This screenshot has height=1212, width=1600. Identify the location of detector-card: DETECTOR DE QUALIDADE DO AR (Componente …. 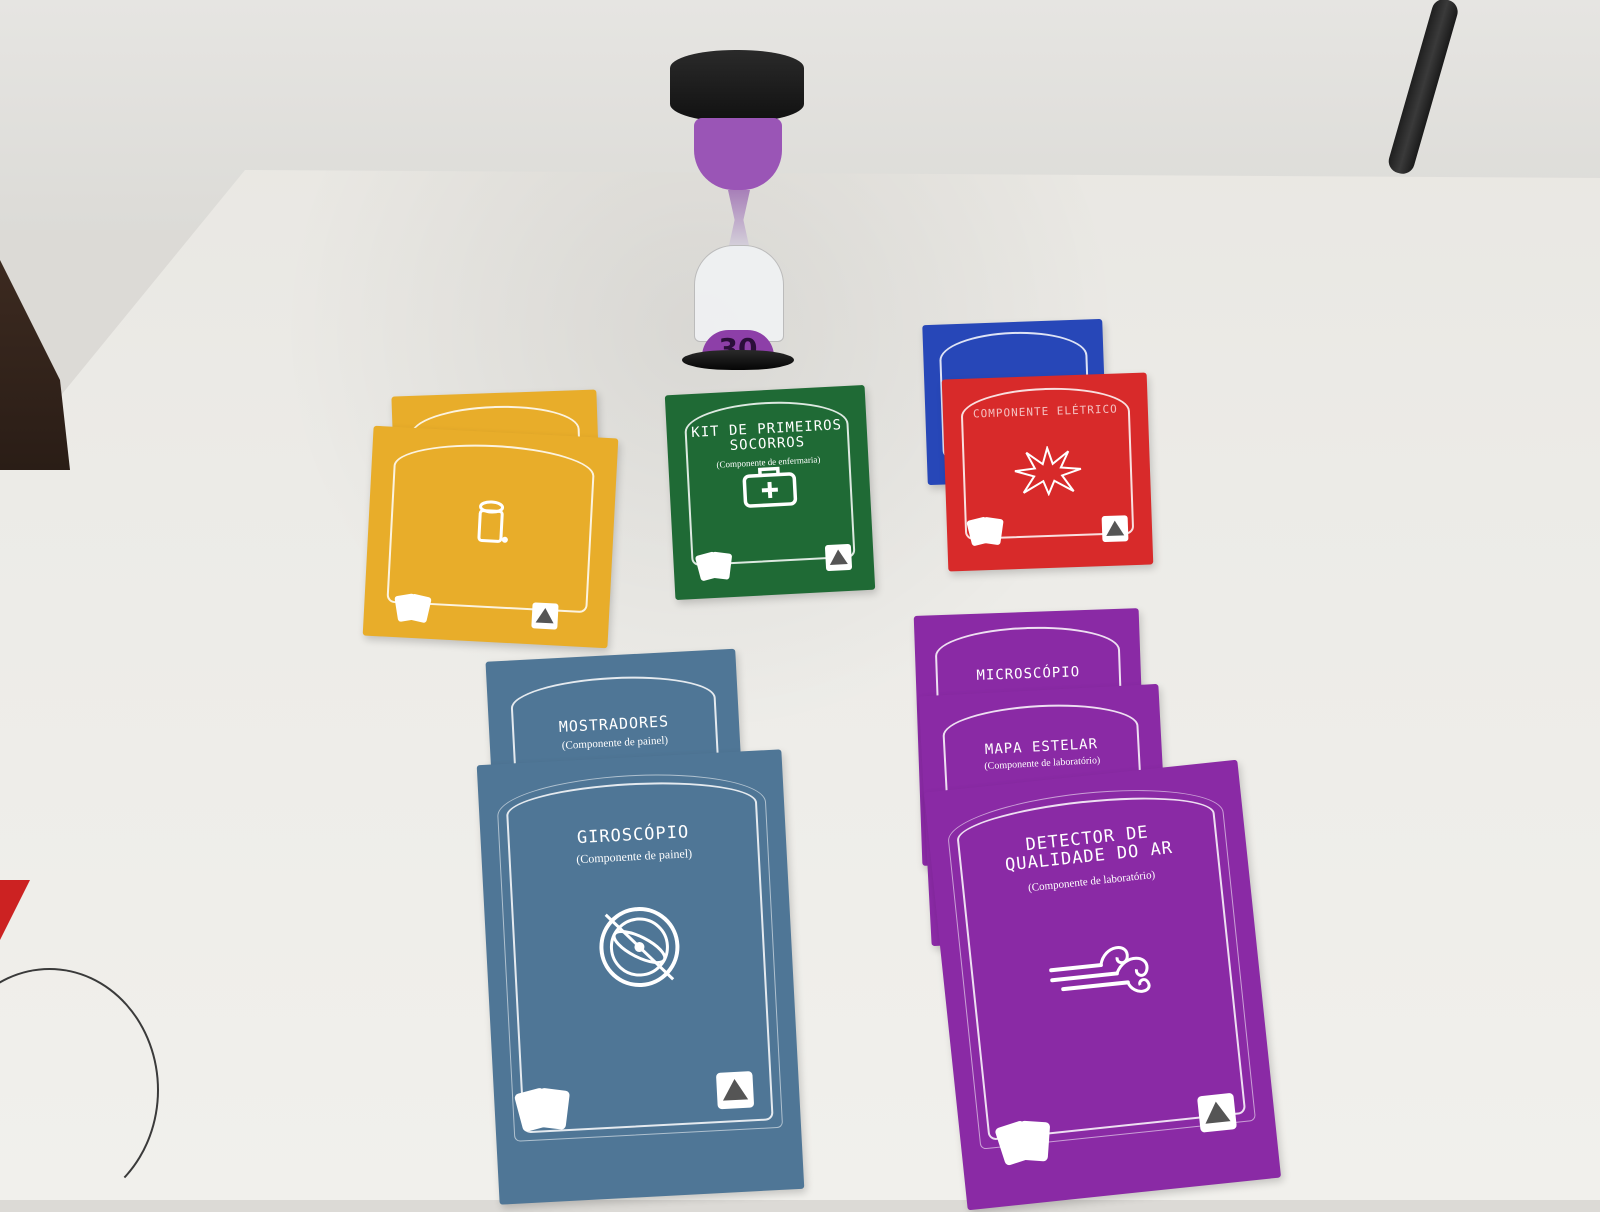
(1102, 985).